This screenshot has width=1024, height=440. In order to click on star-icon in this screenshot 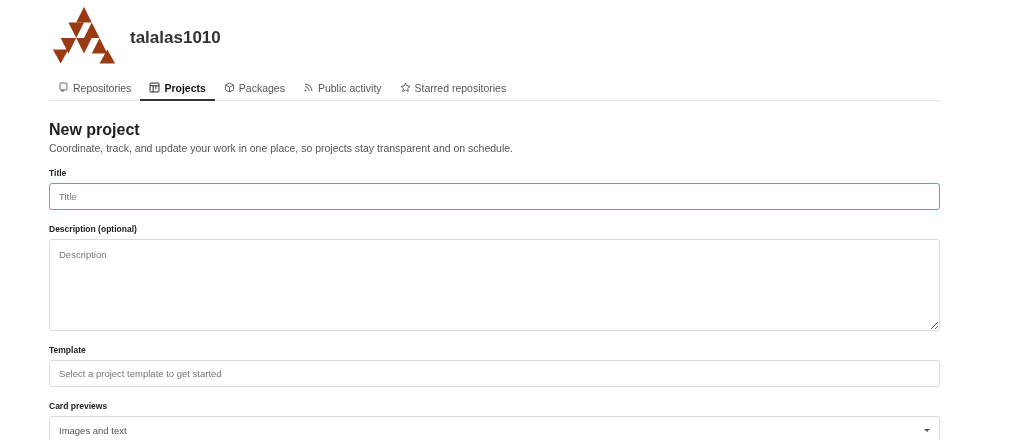, I will do `click(405, 87)`.